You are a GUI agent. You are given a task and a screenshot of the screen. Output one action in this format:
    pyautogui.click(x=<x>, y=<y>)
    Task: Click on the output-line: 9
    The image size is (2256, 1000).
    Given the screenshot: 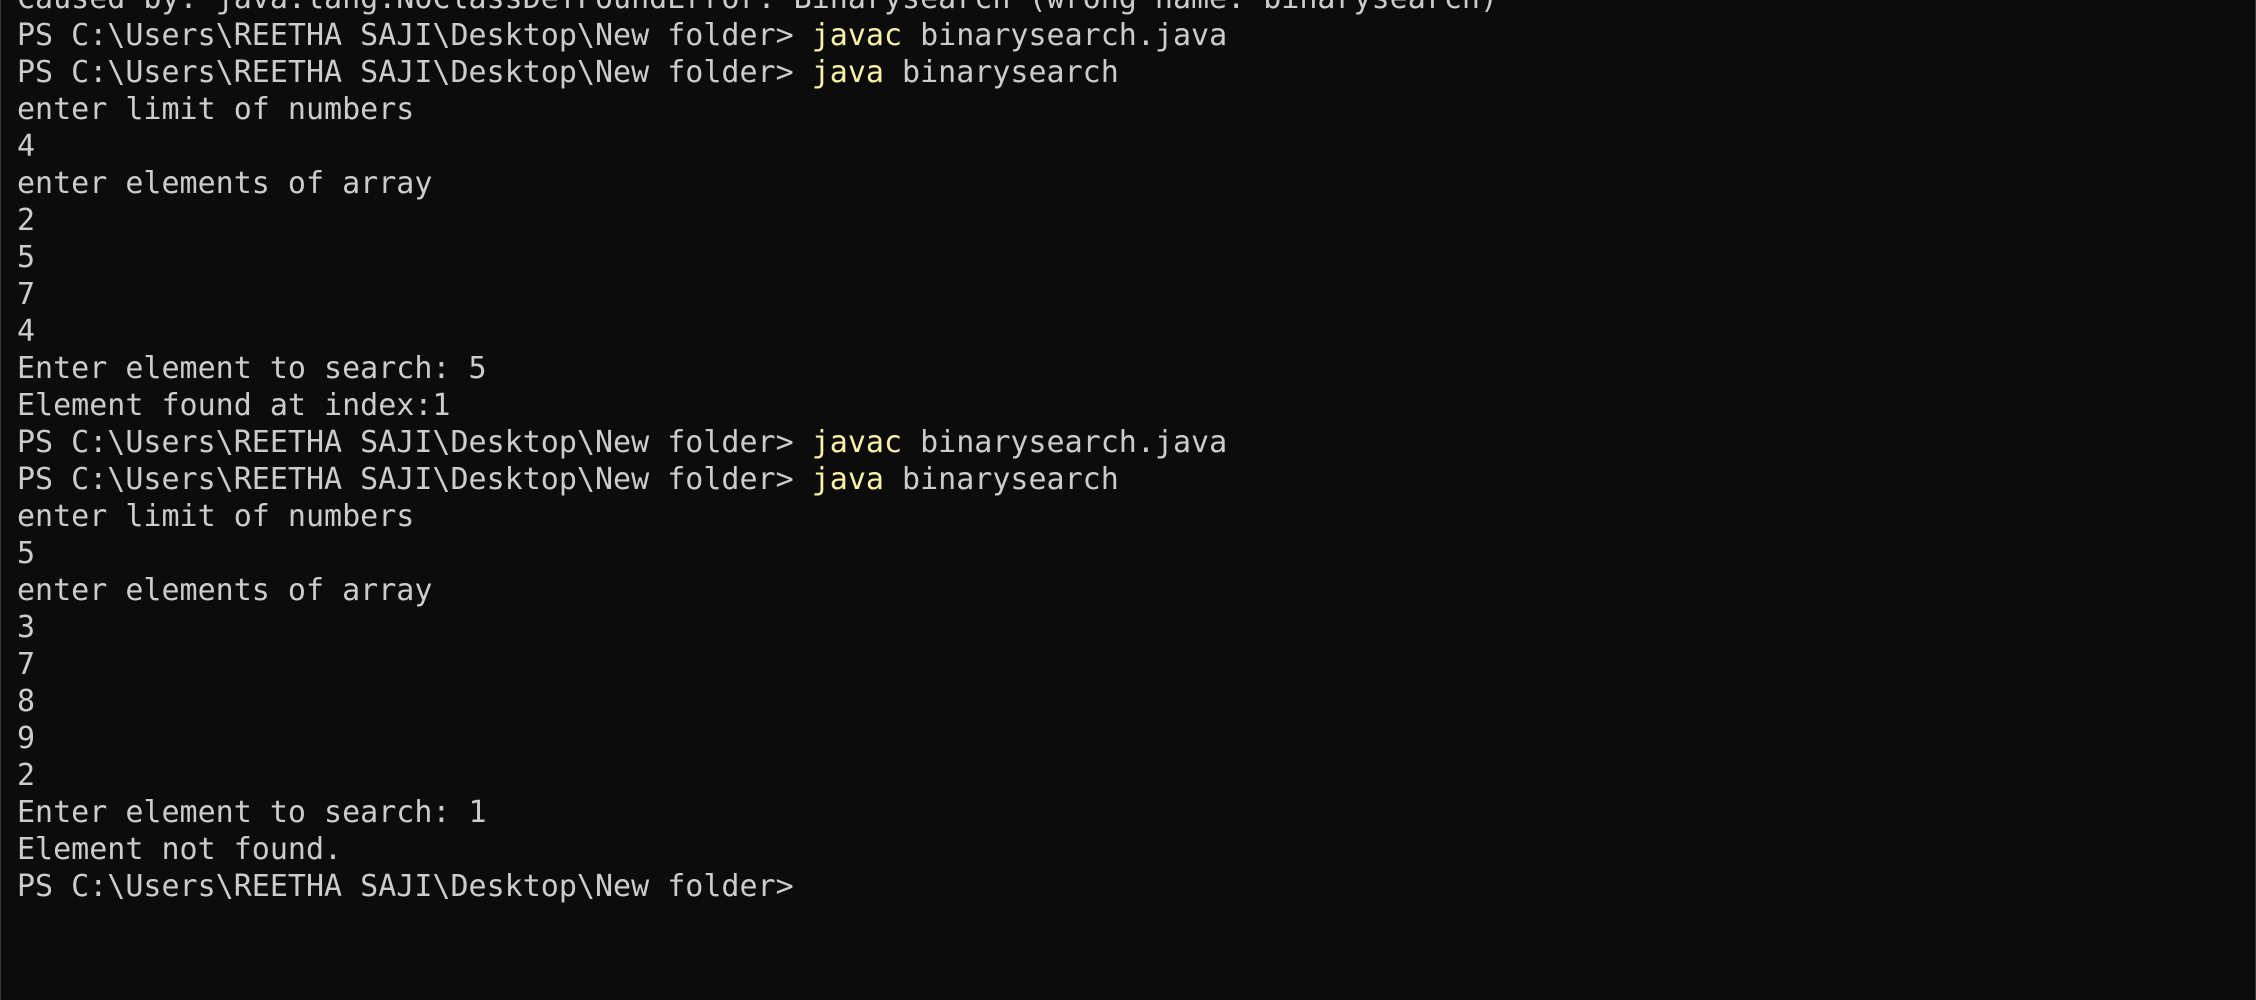 What is the action you would take?
    pyautogui.click(x=26, y=738)
    